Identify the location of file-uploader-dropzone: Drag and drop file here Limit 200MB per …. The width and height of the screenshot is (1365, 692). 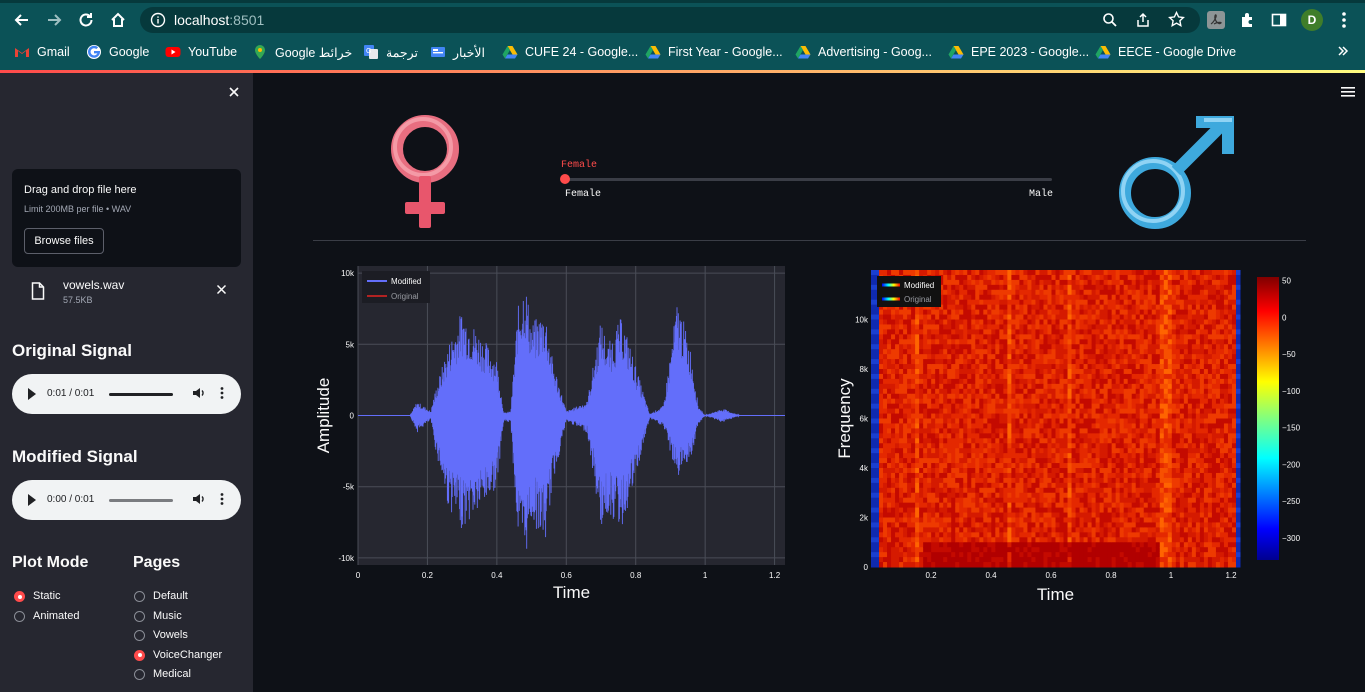
(126, 218).